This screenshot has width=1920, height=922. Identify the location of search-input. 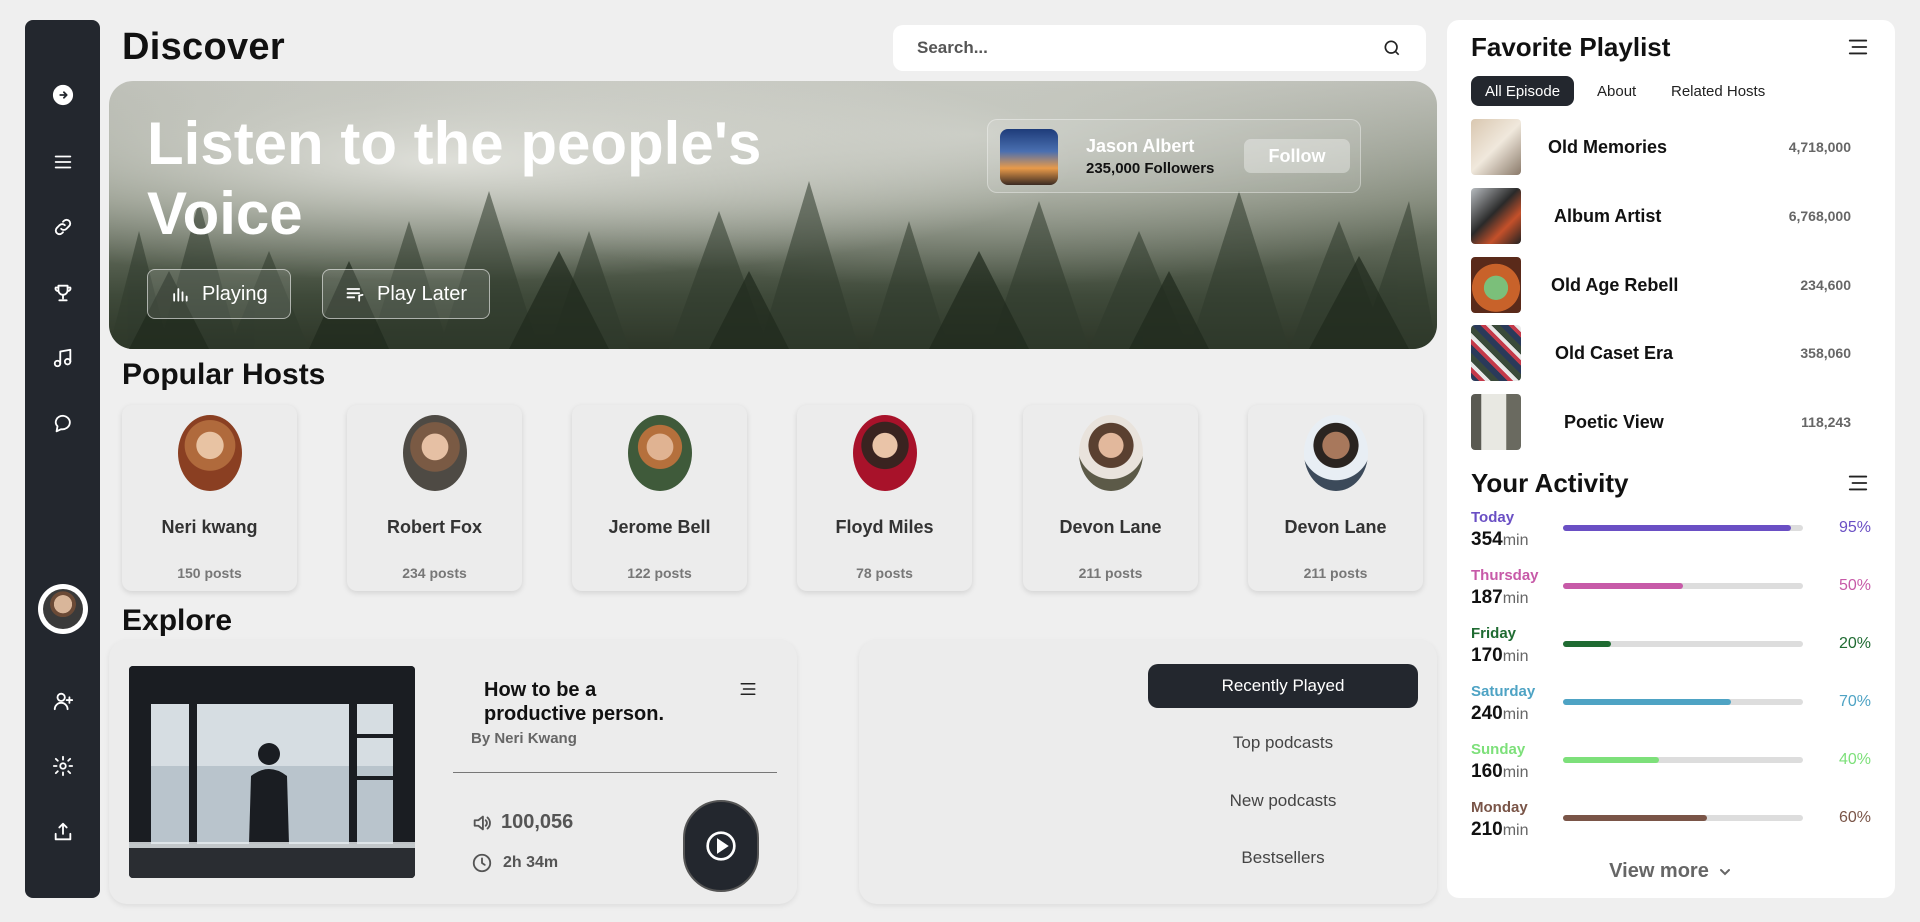
(1149, 48).